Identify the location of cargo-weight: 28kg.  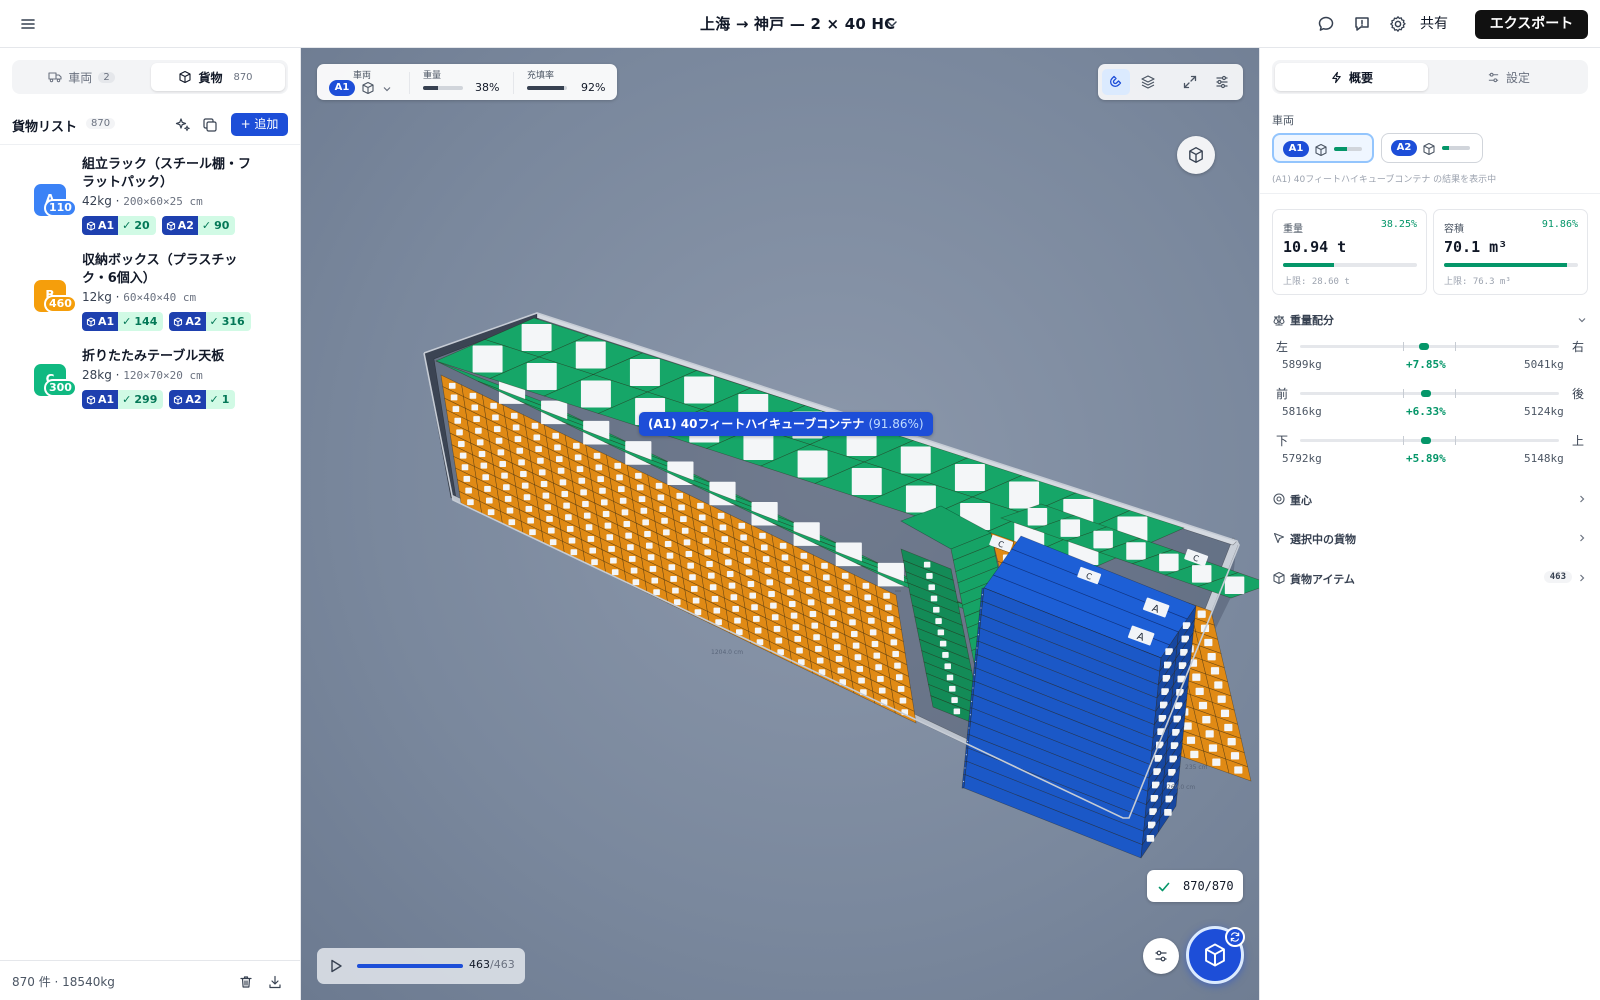
(97, 375).